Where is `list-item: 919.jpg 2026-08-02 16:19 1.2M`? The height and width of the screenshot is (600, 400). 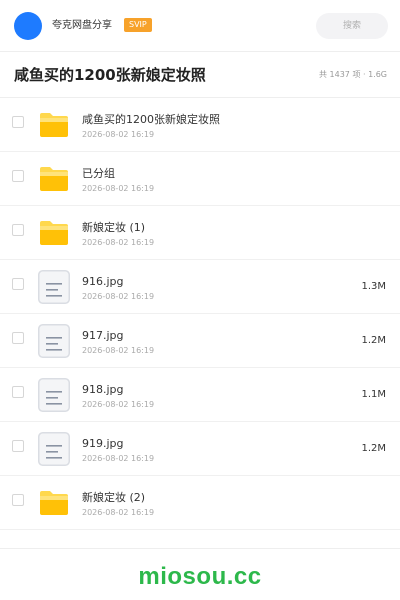 list-item: 919.jpg 2026-08-02 16:19 1.2M is located at coordinates (200, 449).